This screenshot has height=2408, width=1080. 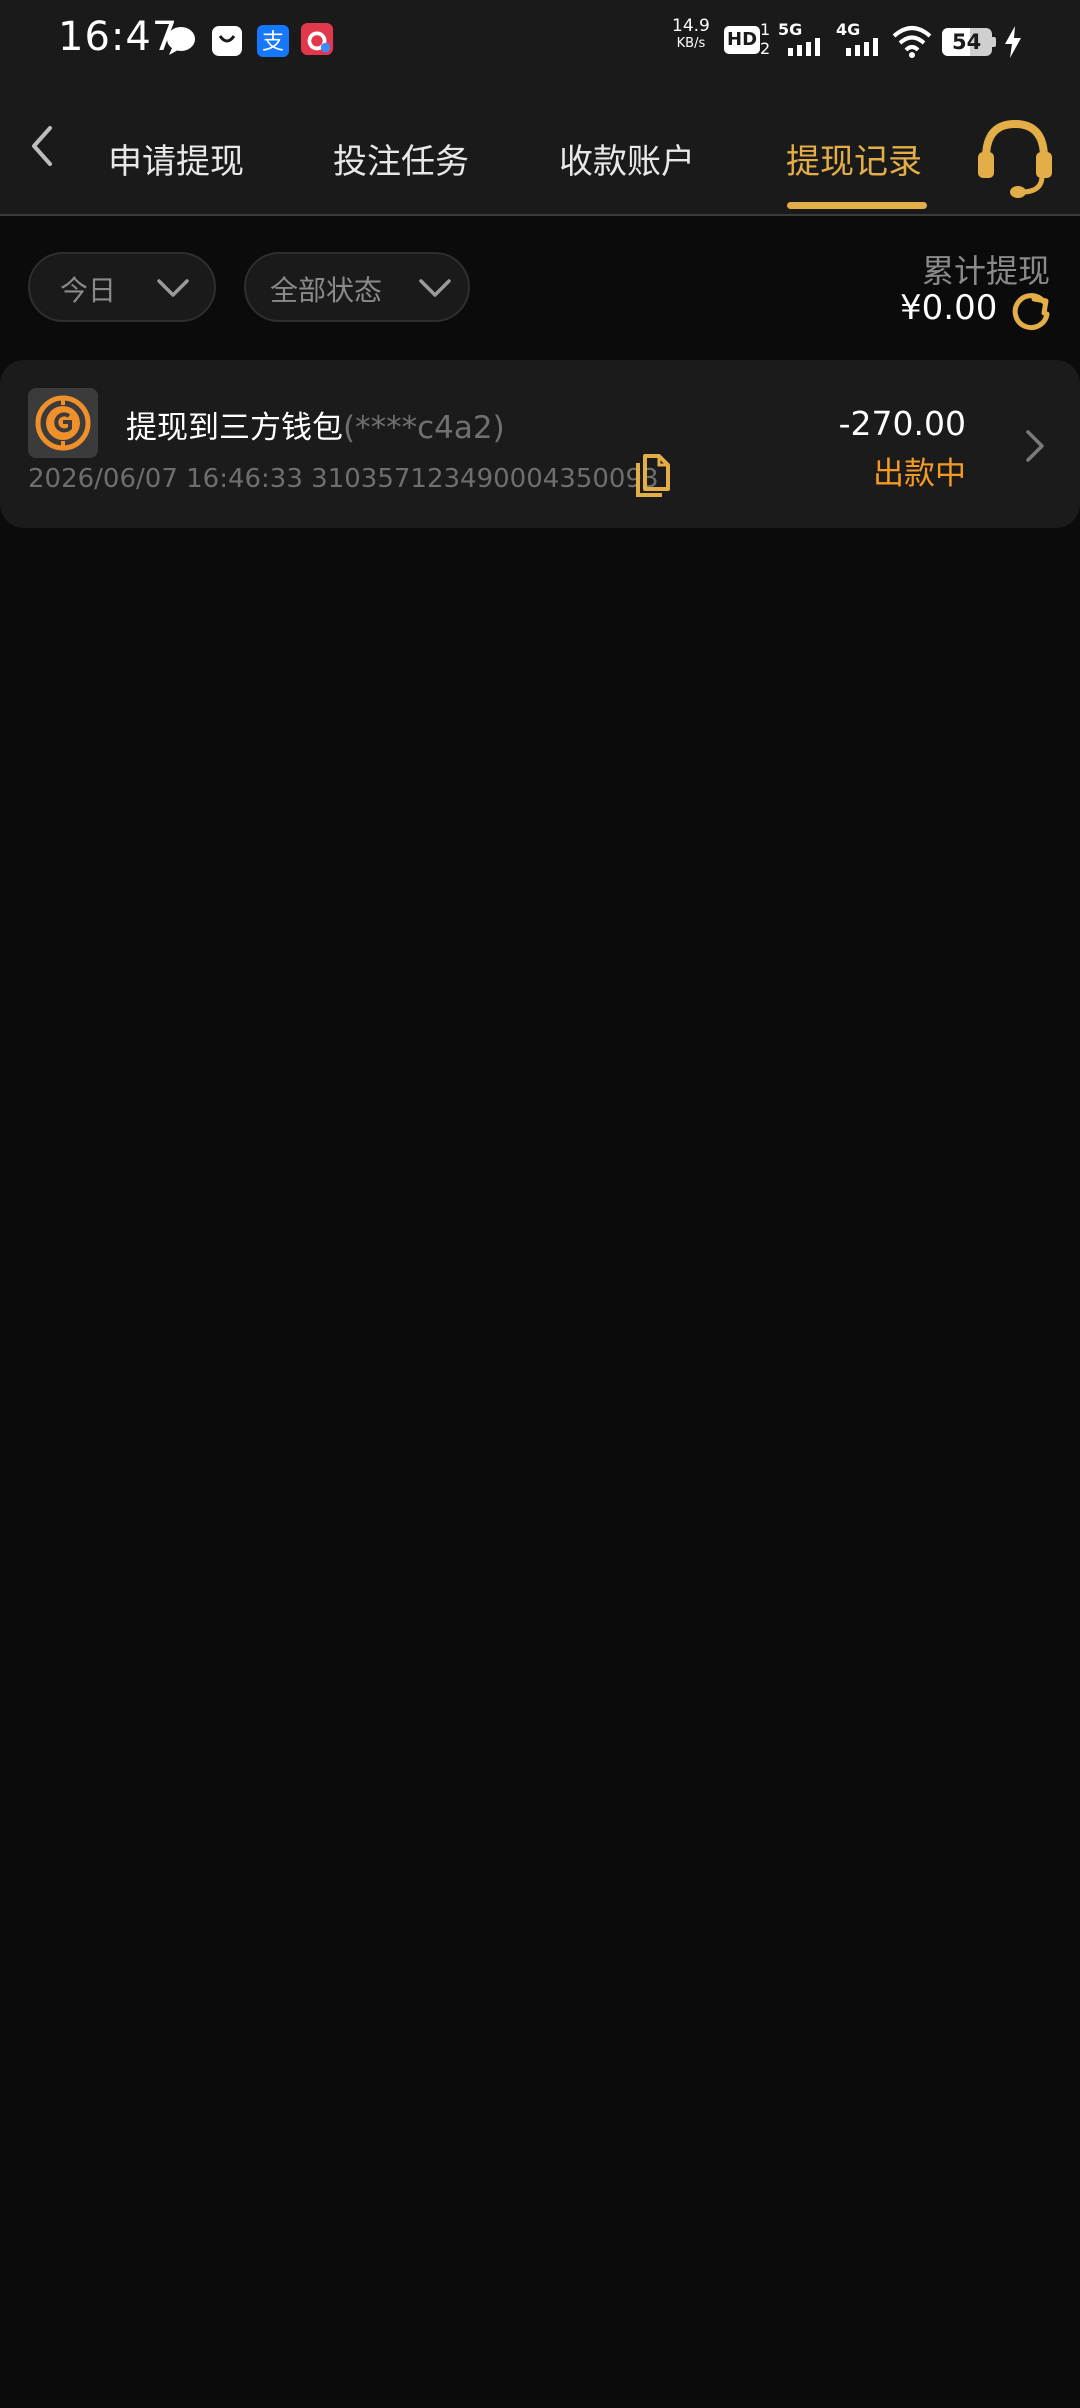 I want to click on record-status: 出款中, so click(x=919, y=474).